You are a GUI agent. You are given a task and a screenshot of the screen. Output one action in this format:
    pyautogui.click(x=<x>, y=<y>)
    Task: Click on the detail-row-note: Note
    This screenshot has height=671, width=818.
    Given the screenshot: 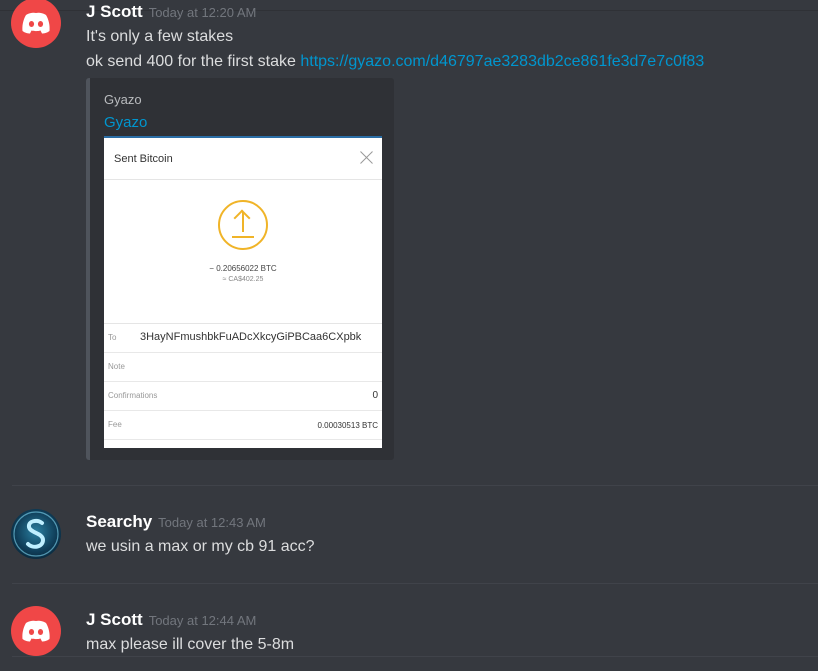 What is the action you would take?
    pyautogui.click(x=243, y=367)
    